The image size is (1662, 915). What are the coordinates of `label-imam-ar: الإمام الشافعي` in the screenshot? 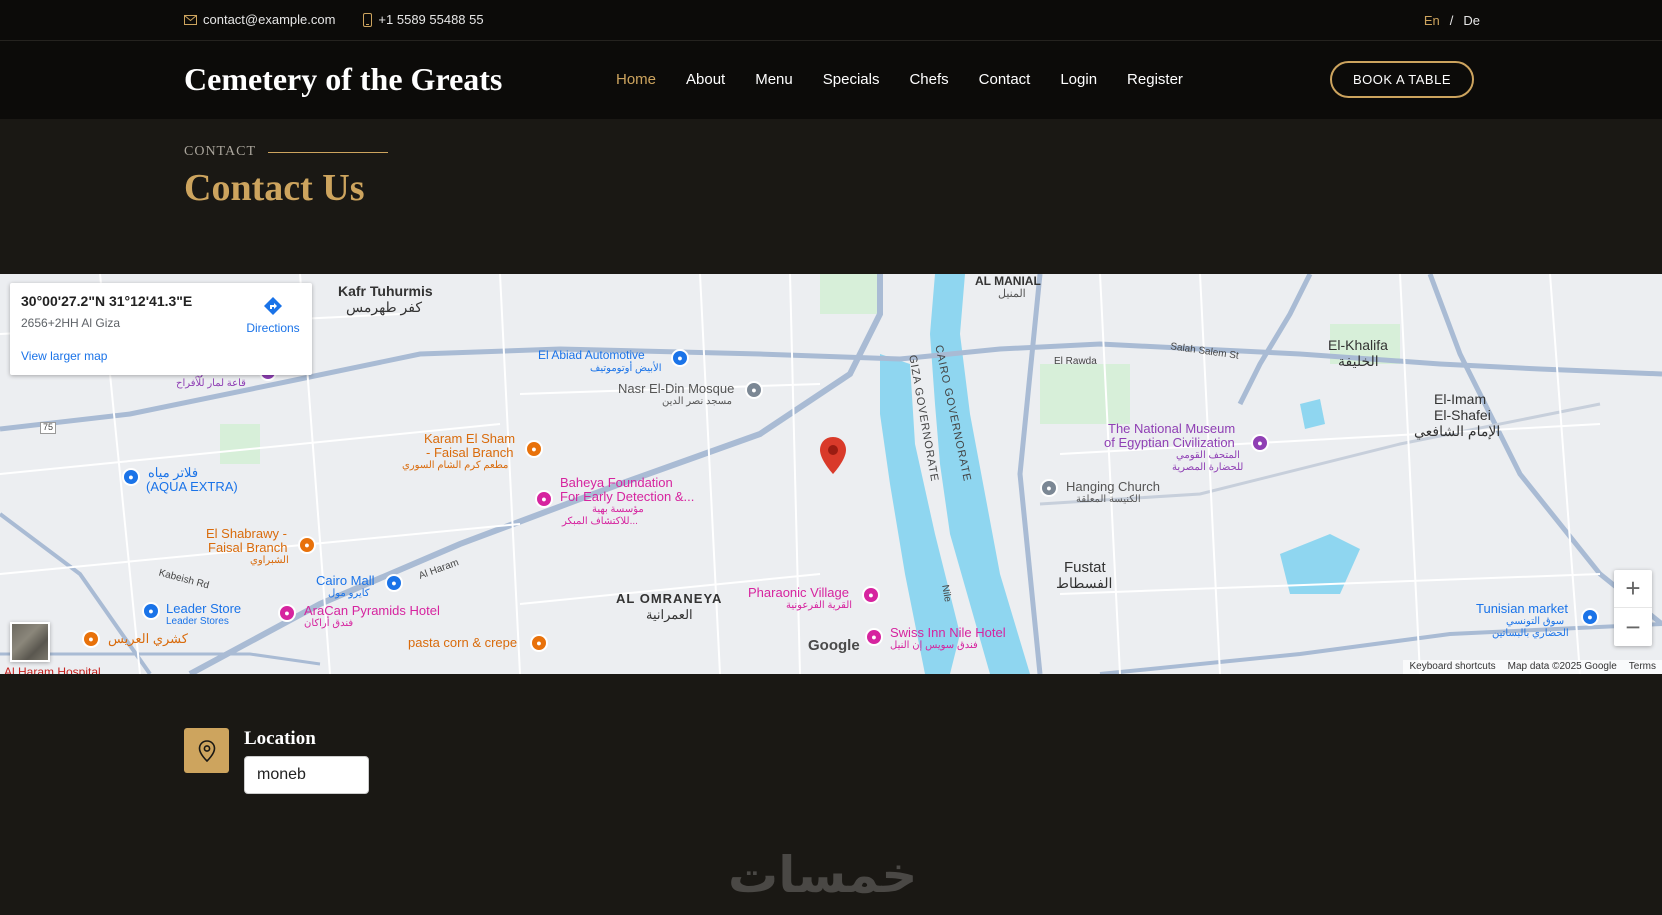 It's located at (1457, 431).